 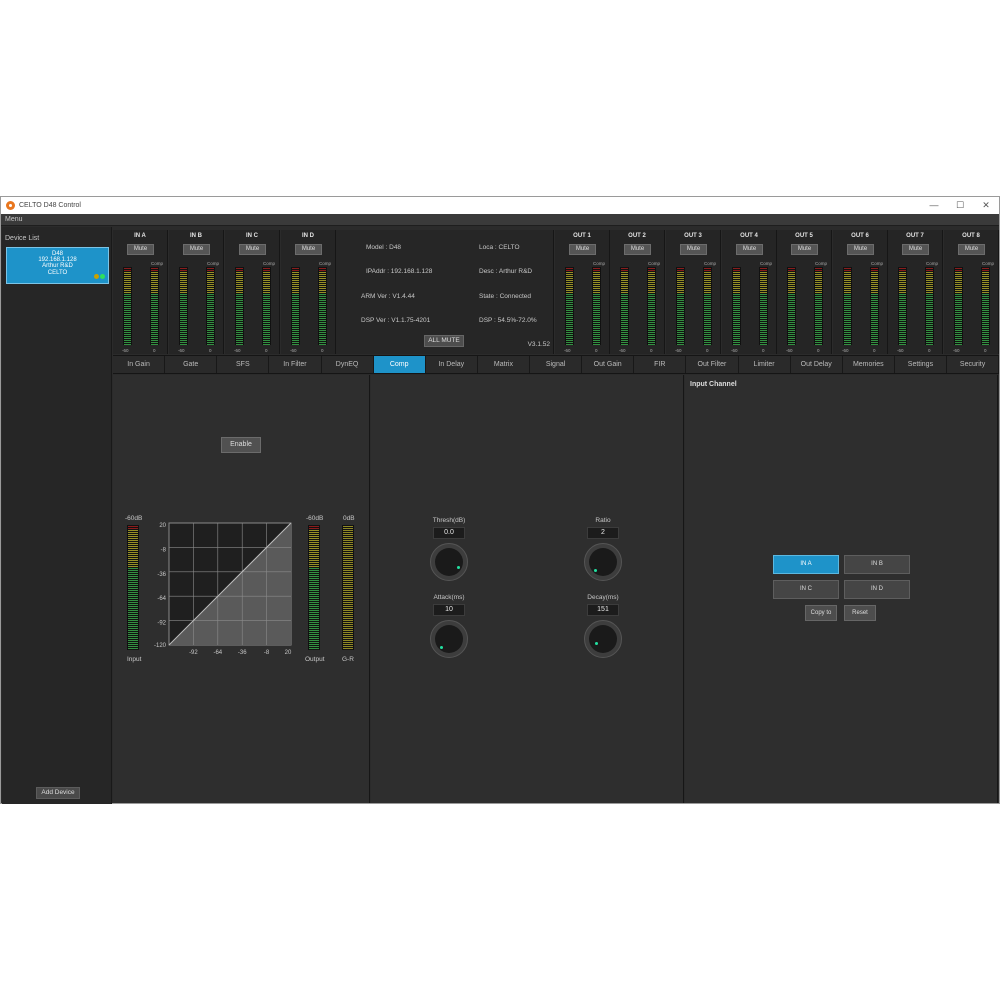 What do you see at coordinates (449, 639) in the screenshot?
I see `attack-knob` at bounding box center [449, 639].